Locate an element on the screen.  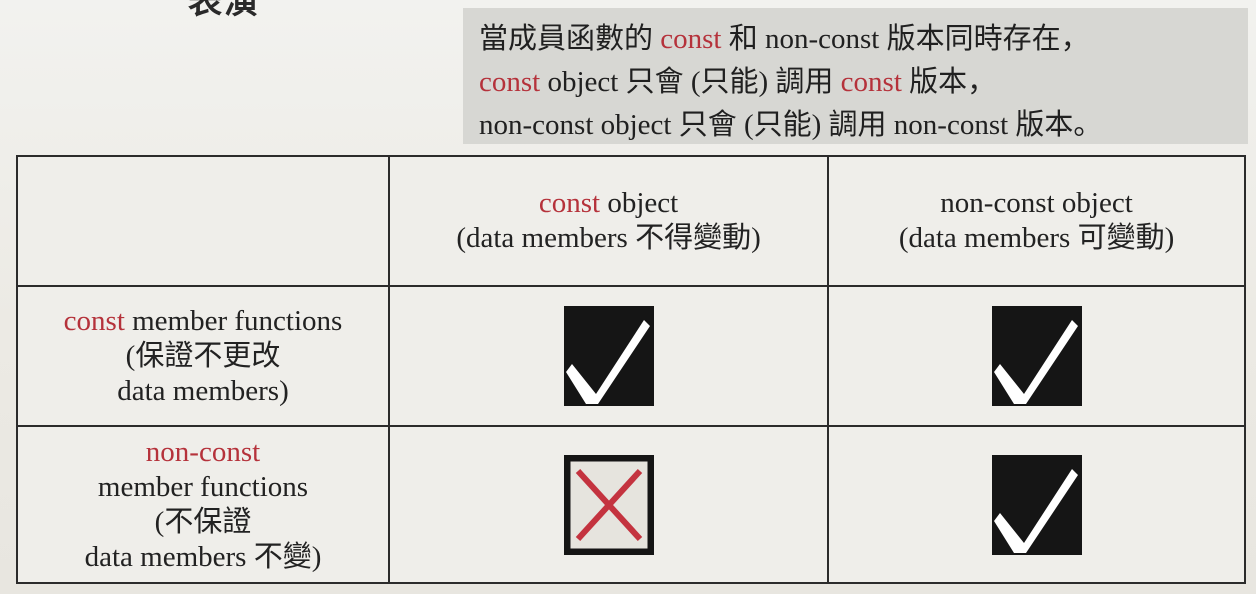
cell-const-fn-const-obj is located at coordinates (608, 356).